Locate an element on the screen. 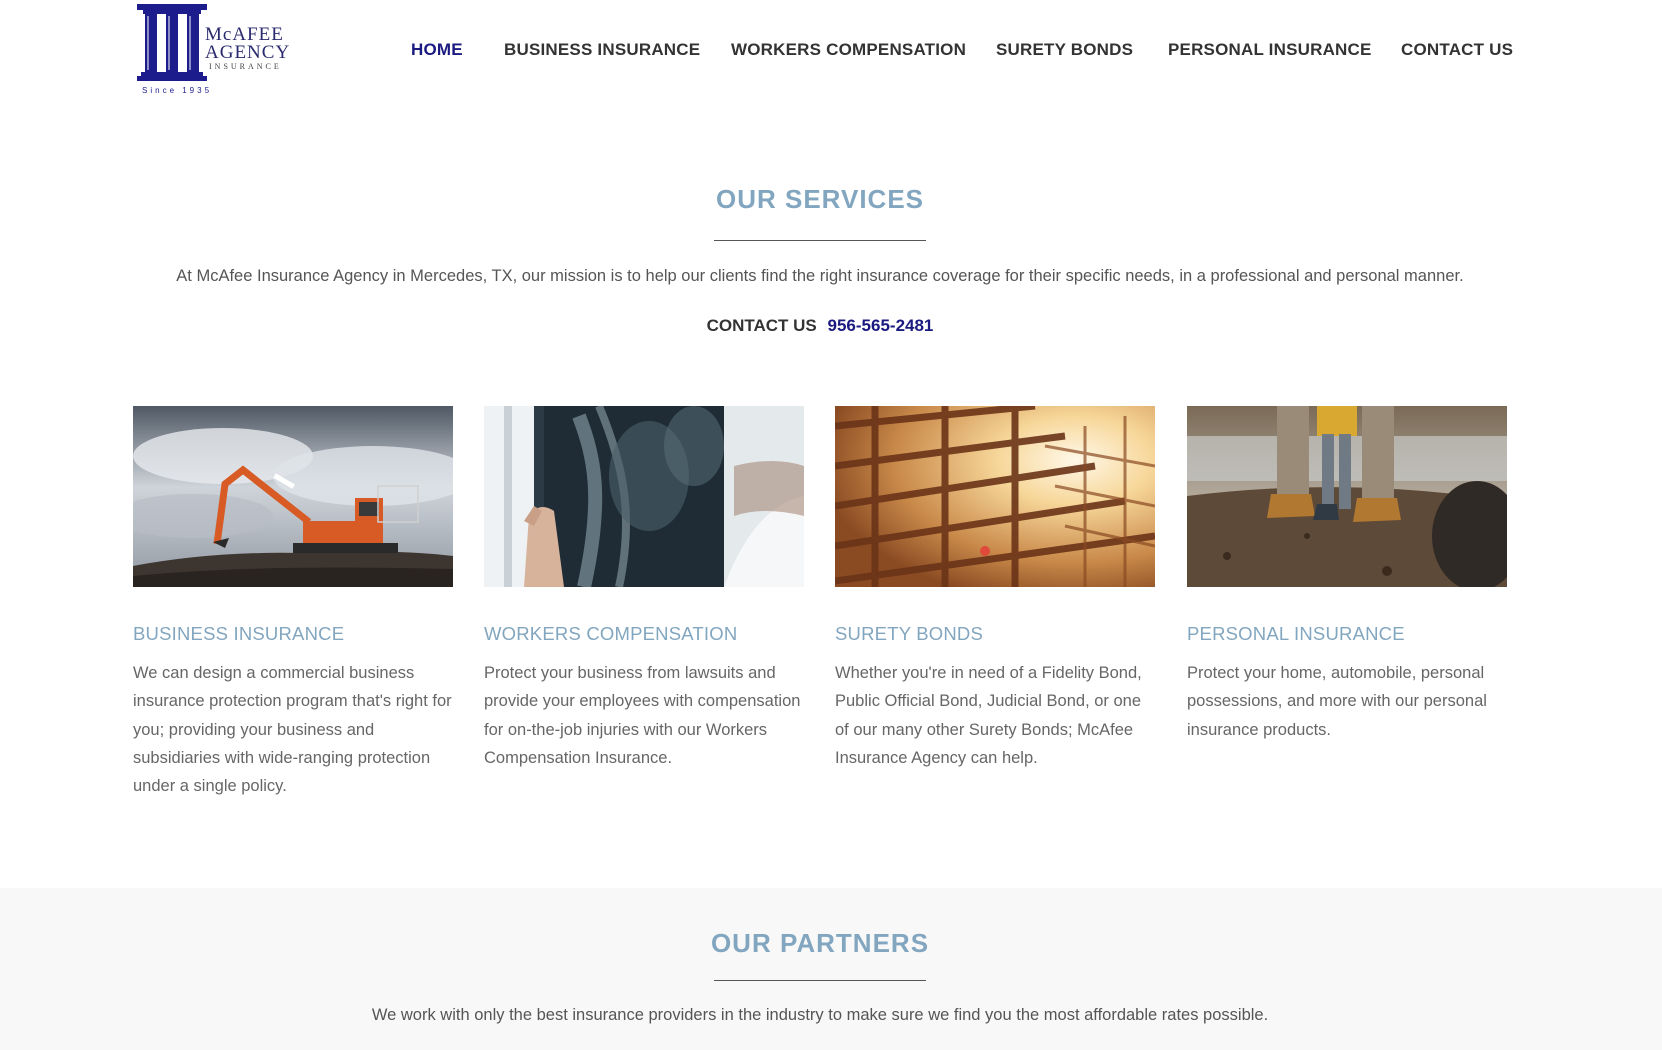 This screenshot has height=1050, width=1662. card-title-business: BUSINESS INSURANCE is located at coordinates (293, 634).